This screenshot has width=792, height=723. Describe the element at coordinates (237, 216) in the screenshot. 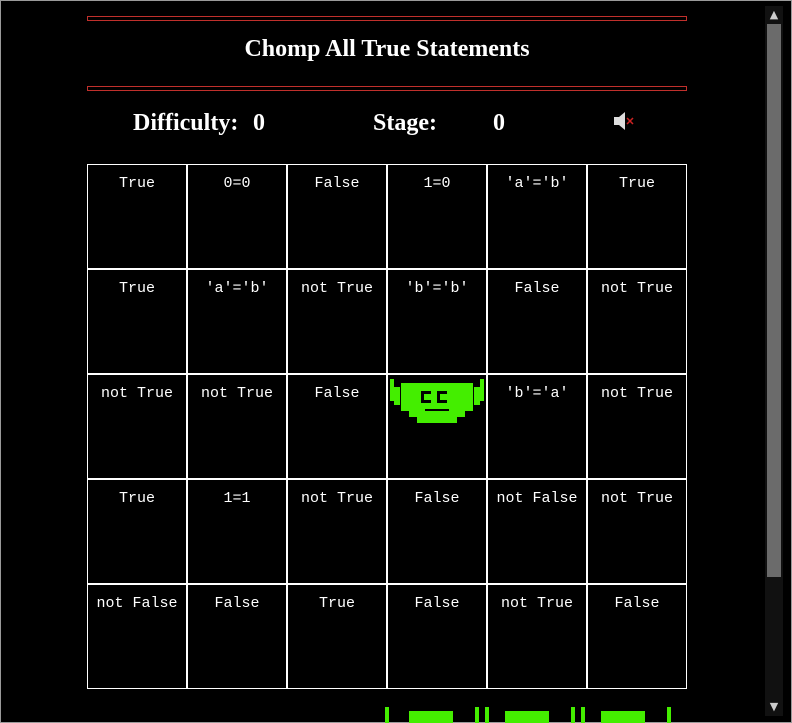

I see `grid-cell: 0=0` at that location.